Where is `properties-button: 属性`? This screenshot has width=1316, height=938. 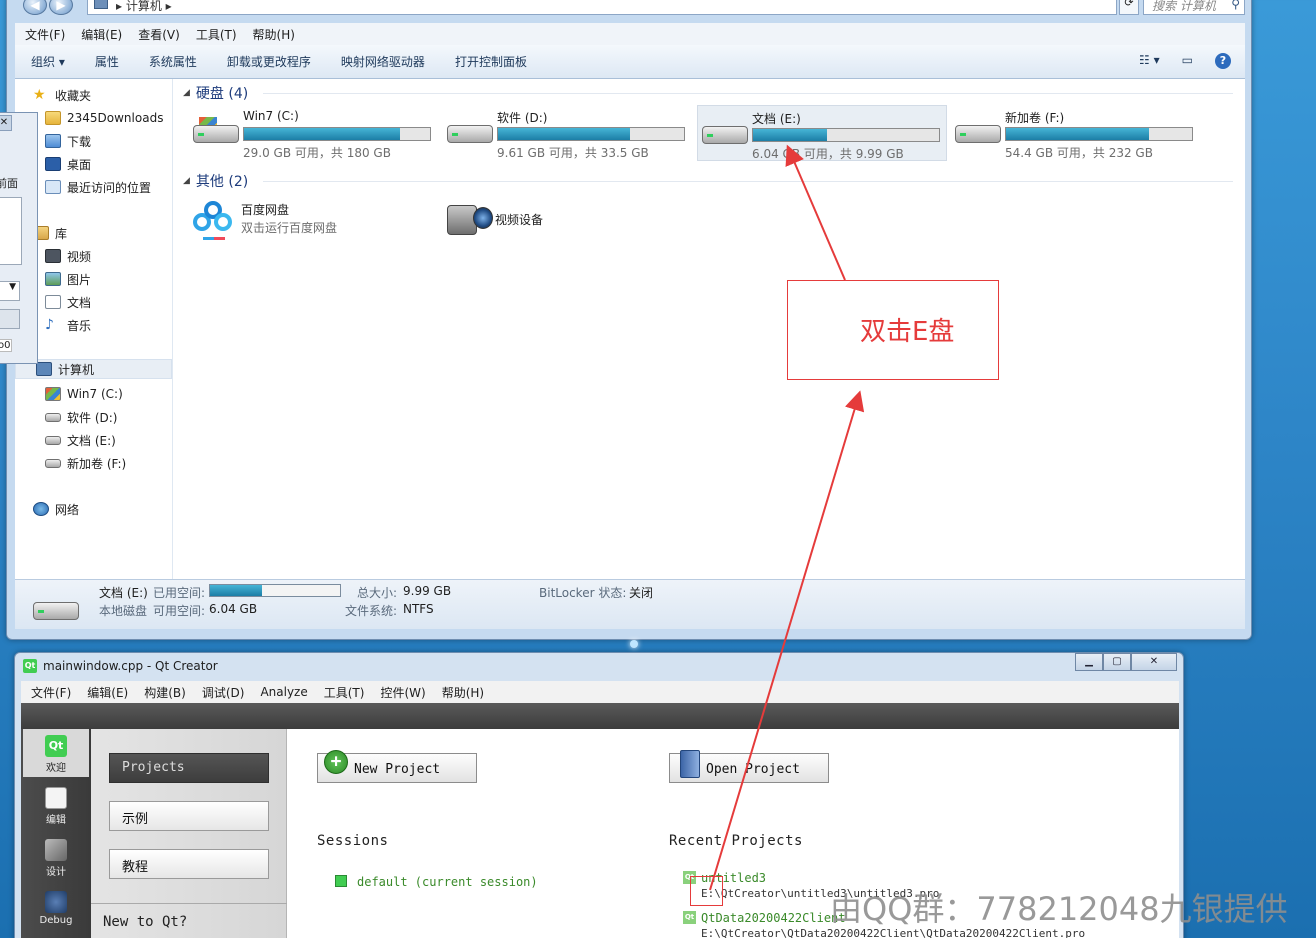 properties-button: 属性 is located at coordinates (107, 61).